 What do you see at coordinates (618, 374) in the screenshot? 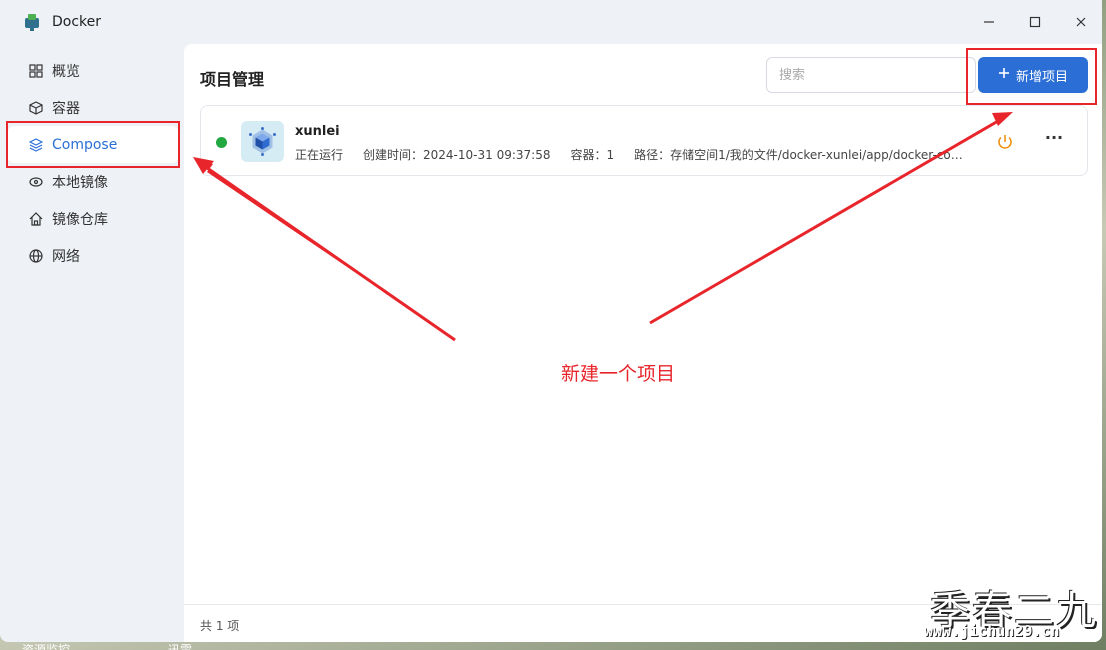
I see `annotation-text: 新建一个项目` at bounding box center [618, 374].